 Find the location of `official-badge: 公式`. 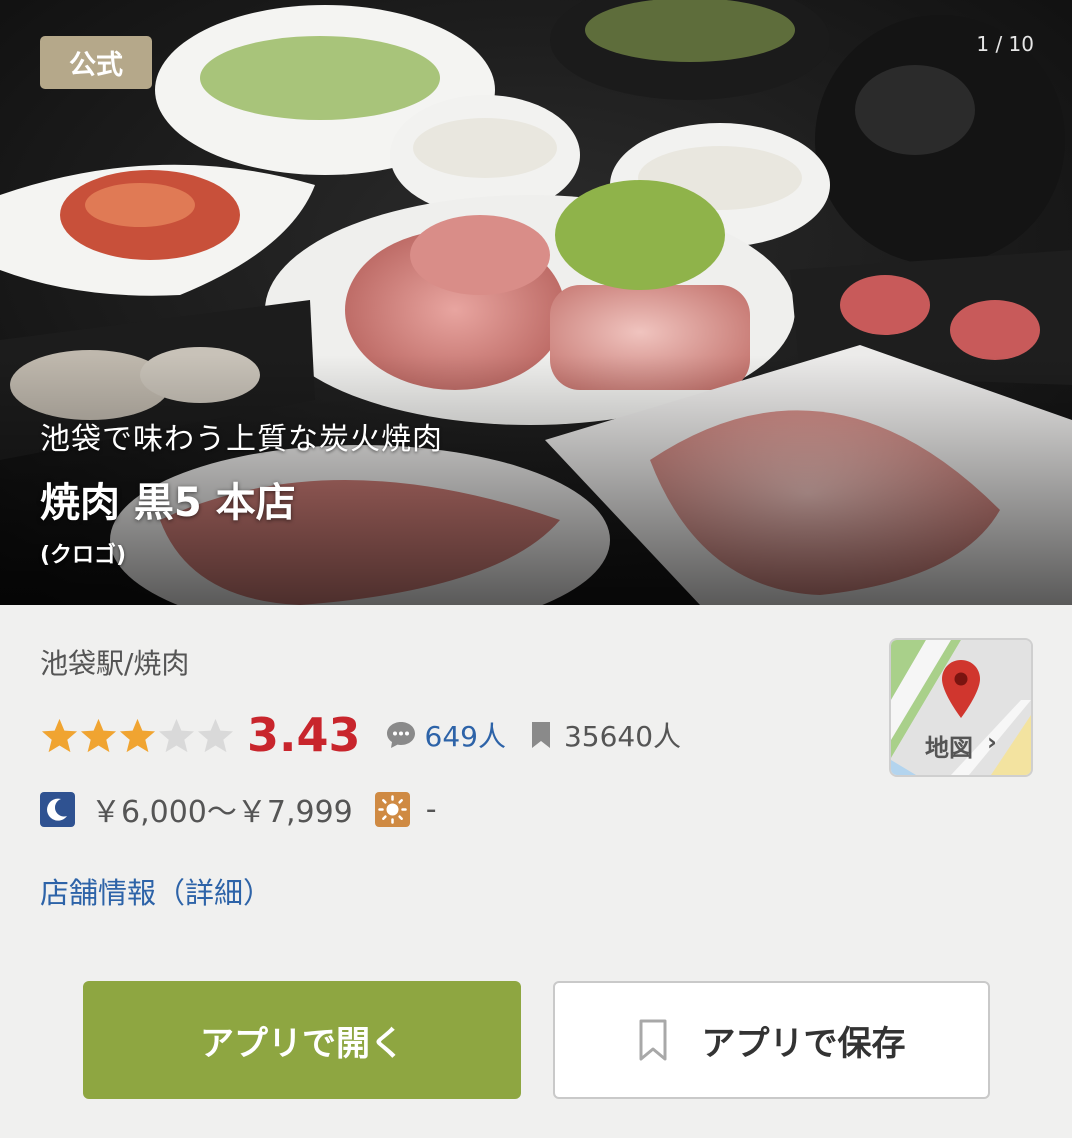

official-badge: 公式 is located at coordinates (96, 62).